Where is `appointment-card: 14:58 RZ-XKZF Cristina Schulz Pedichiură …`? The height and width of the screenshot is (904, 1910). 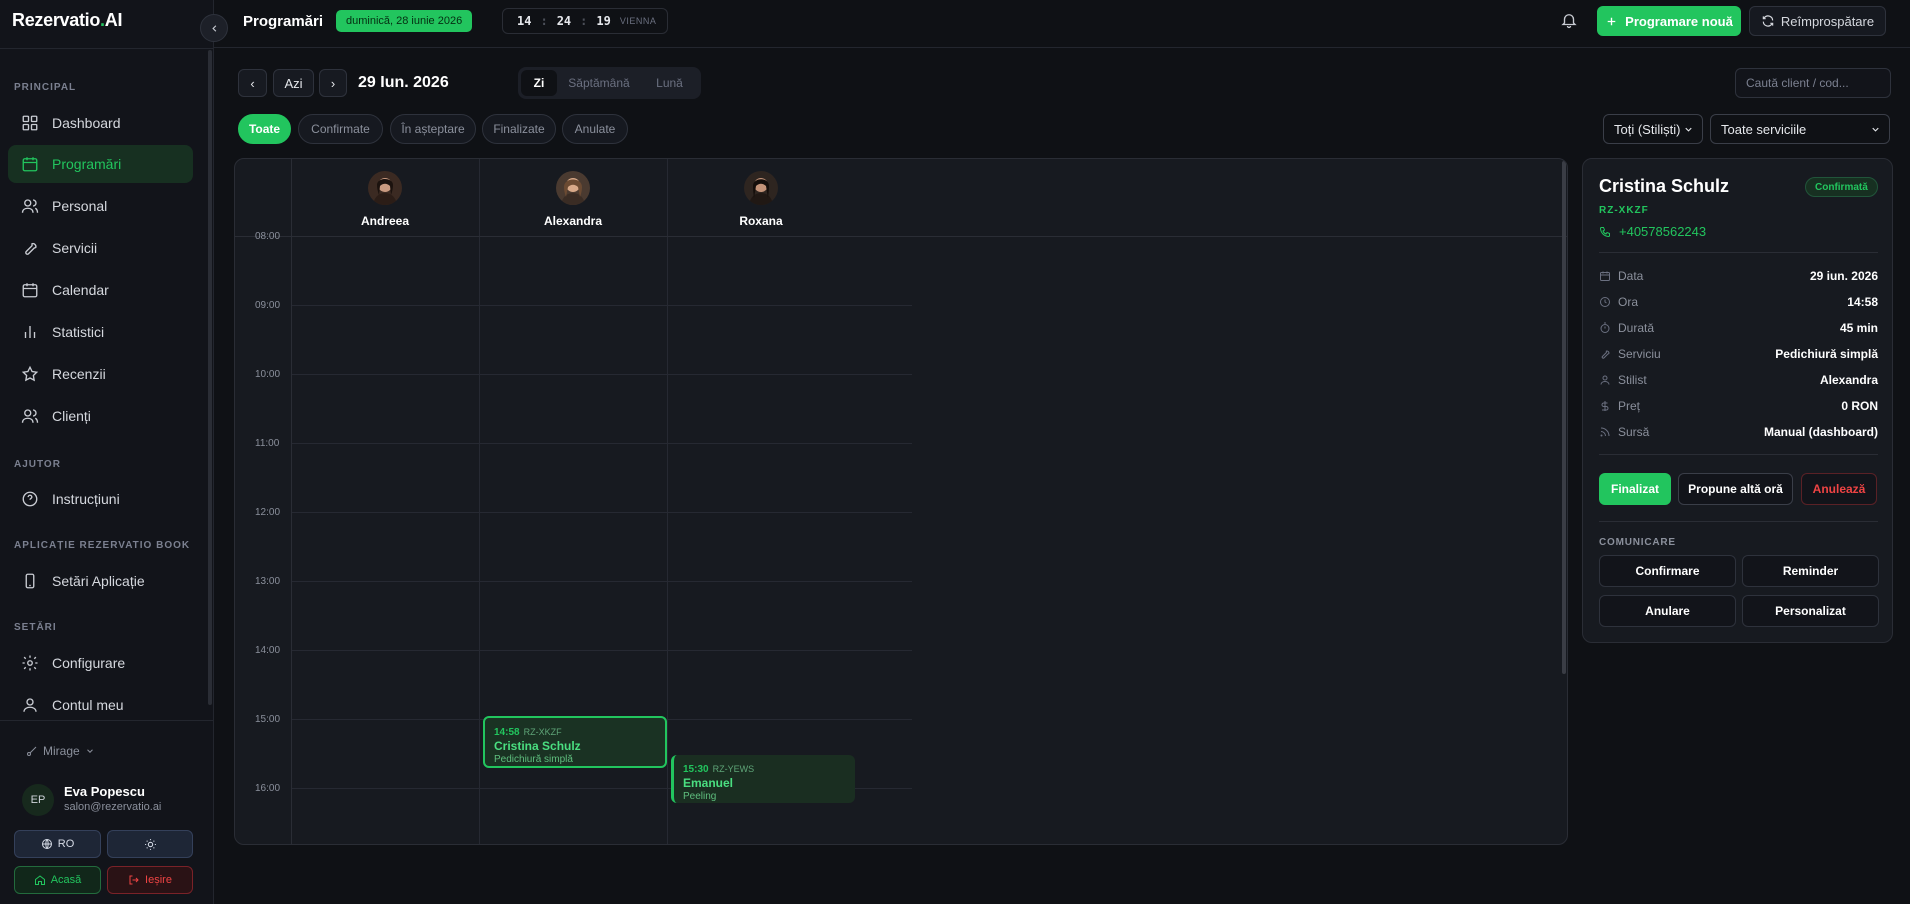
appointment-card: 14:58 RZ-XKZF Cristina Schulz Pedichiură … is located at coordinates (575, 742).